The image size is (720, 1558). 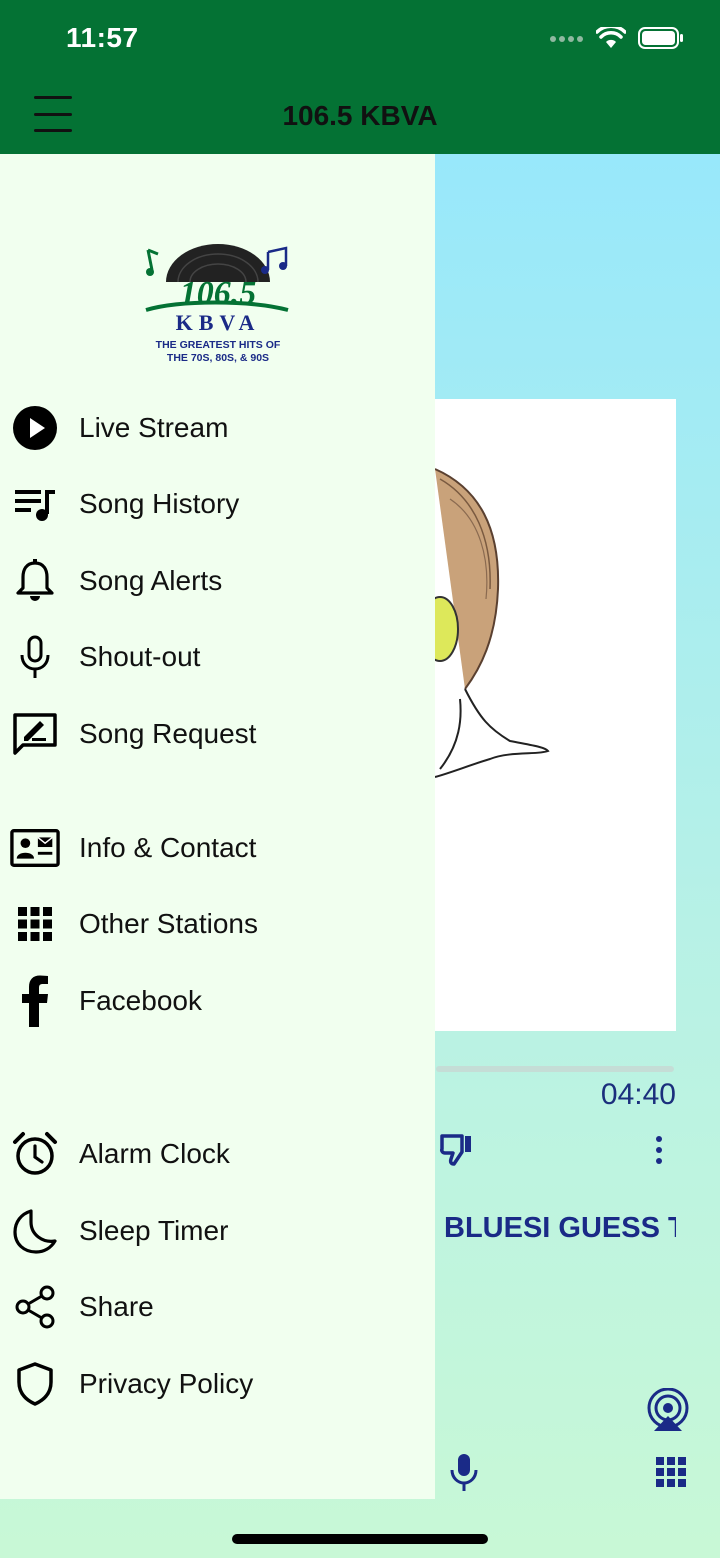 What do you see at coordinates (53, 97) in the screenshot?
I see `hamburger-icon` at bounding box center [53, 97].